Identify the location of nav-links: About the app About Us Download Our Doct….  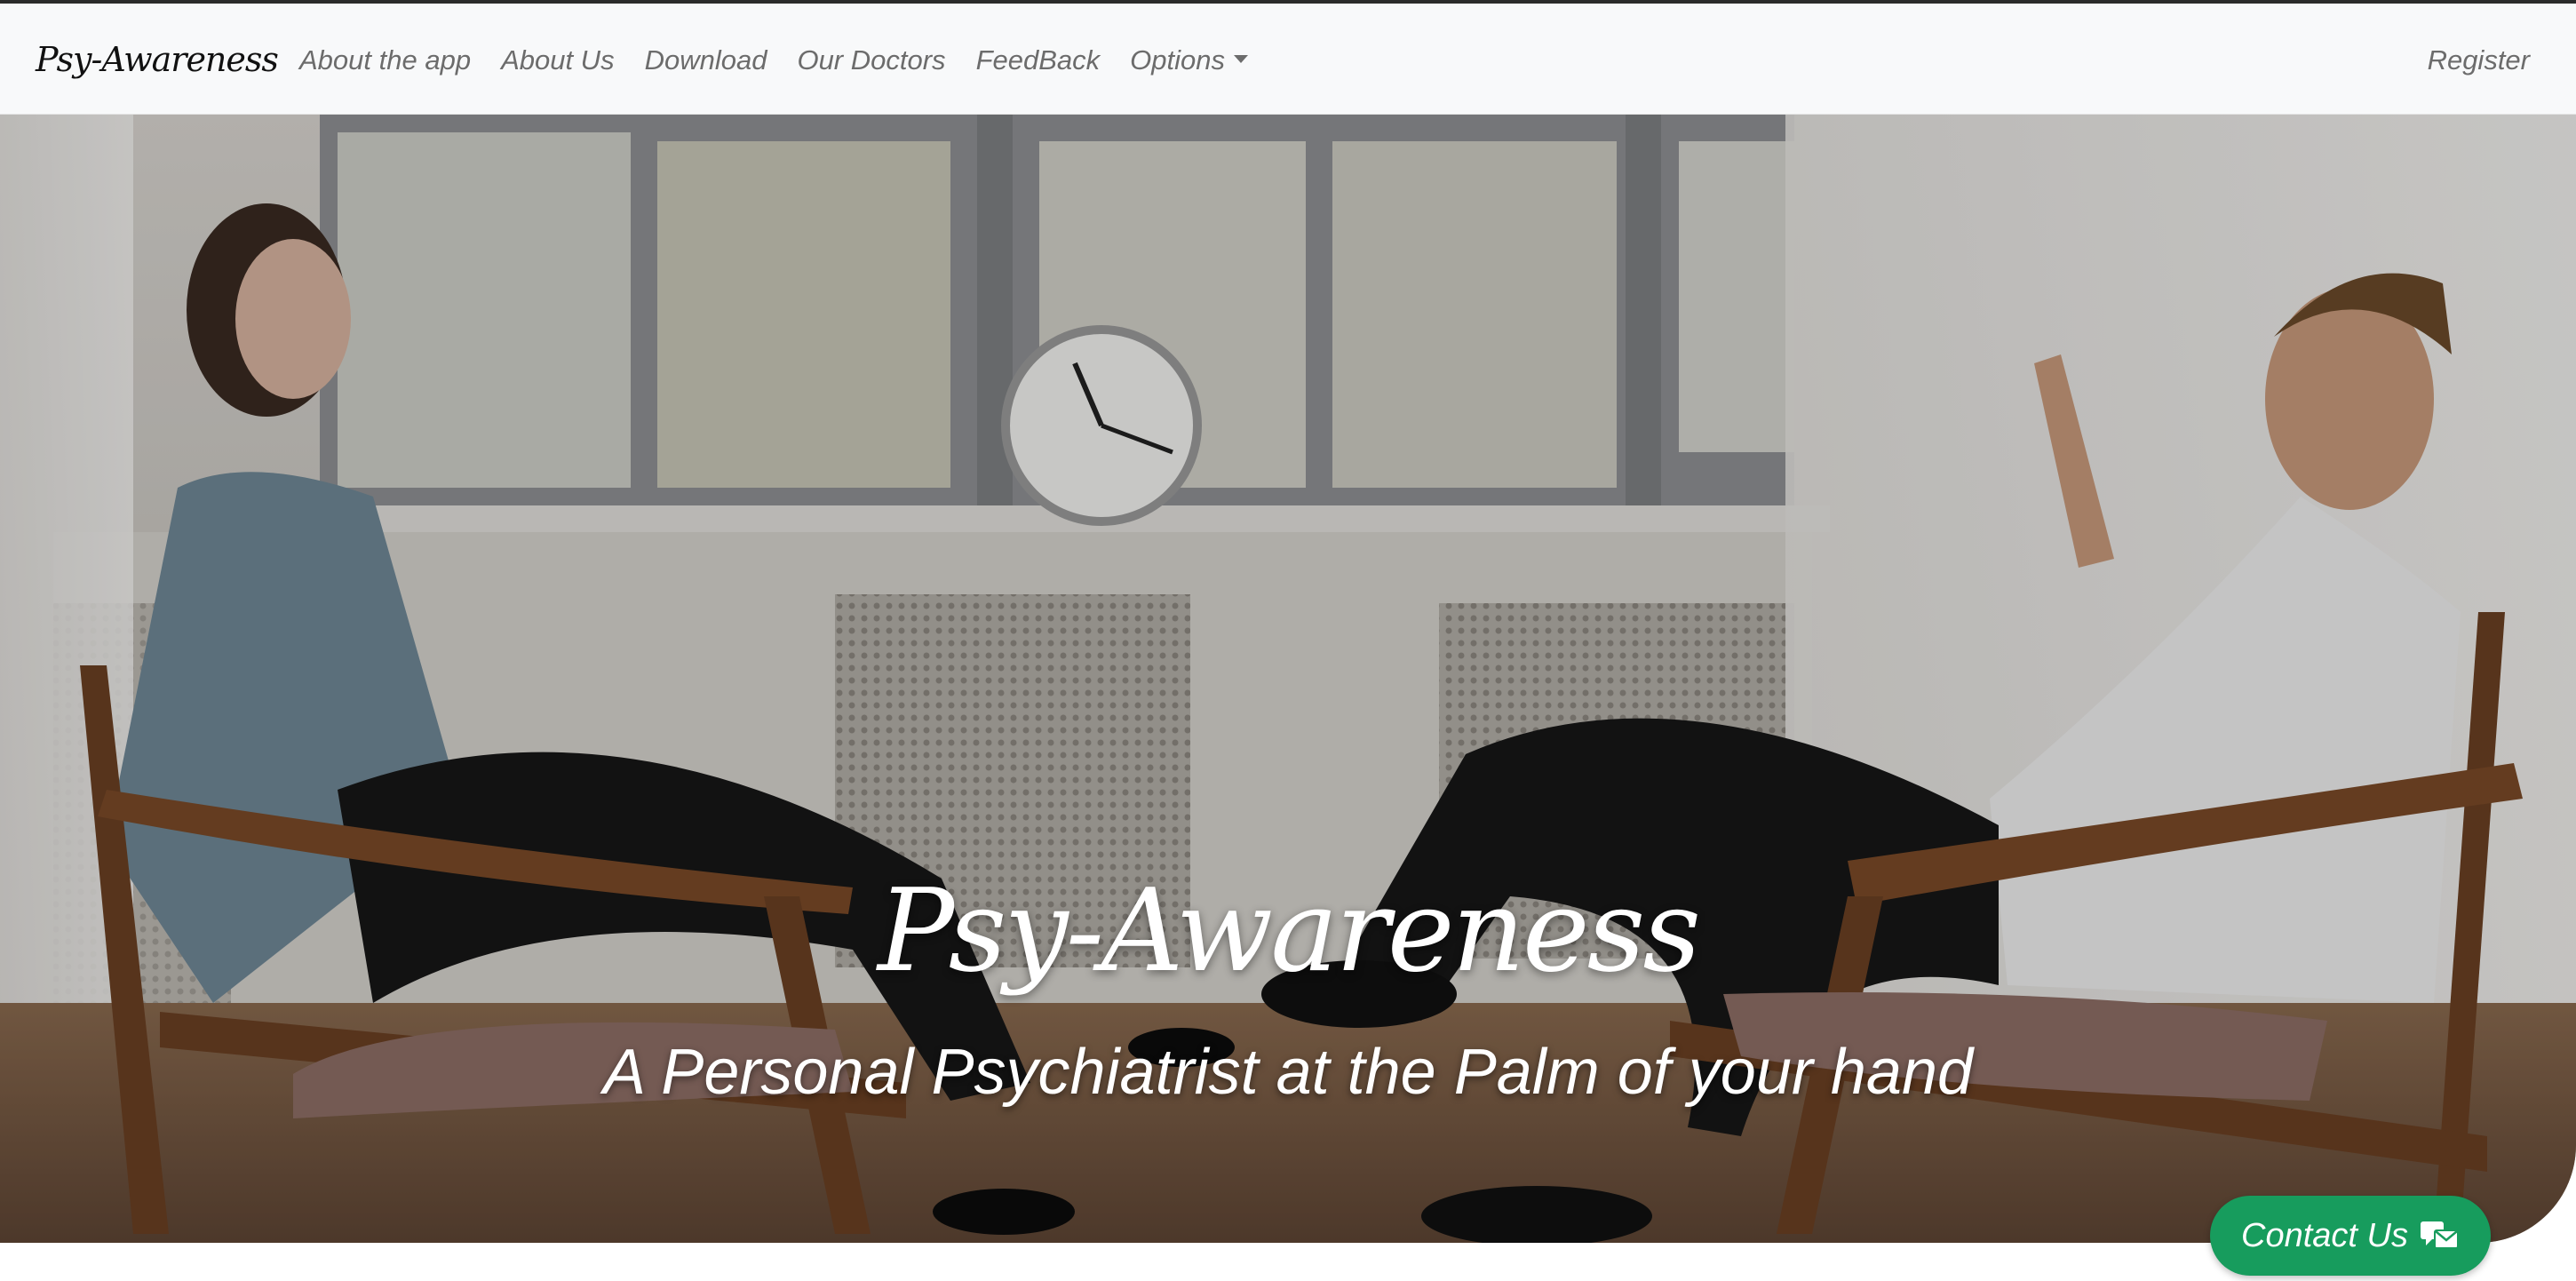
(788, 60).